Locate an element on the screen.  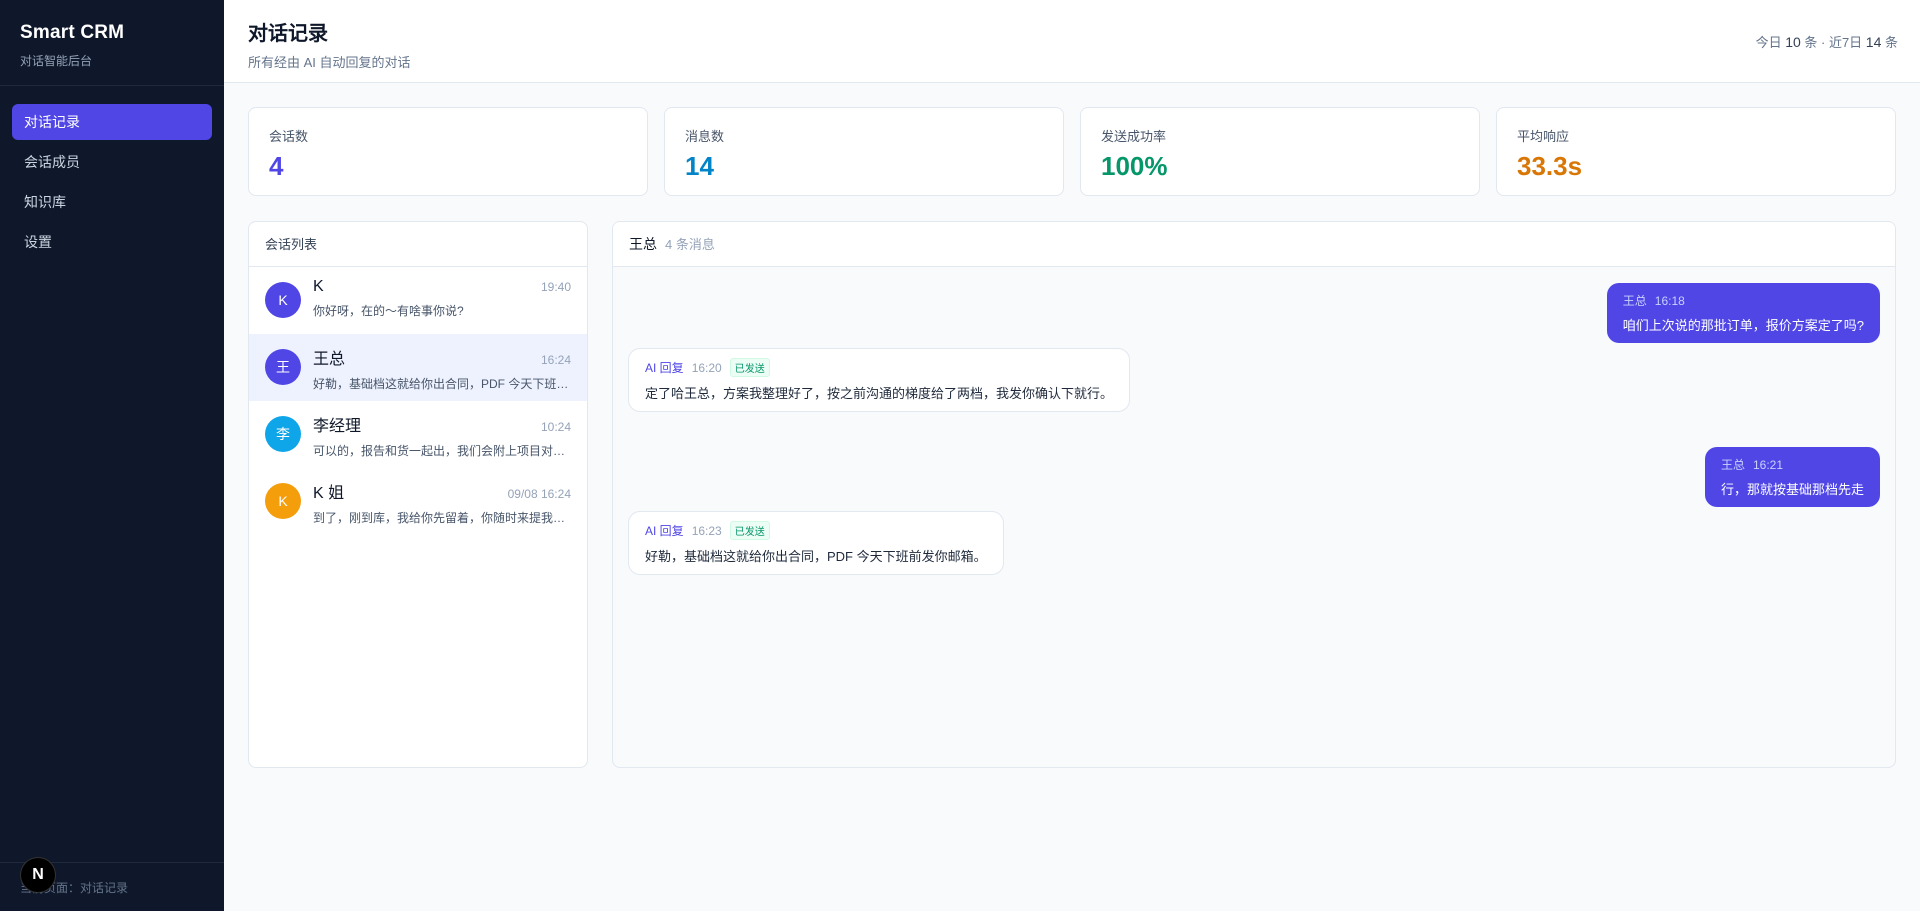
conversation-top: 王总 16:24 is located at coordinates (442, 357).